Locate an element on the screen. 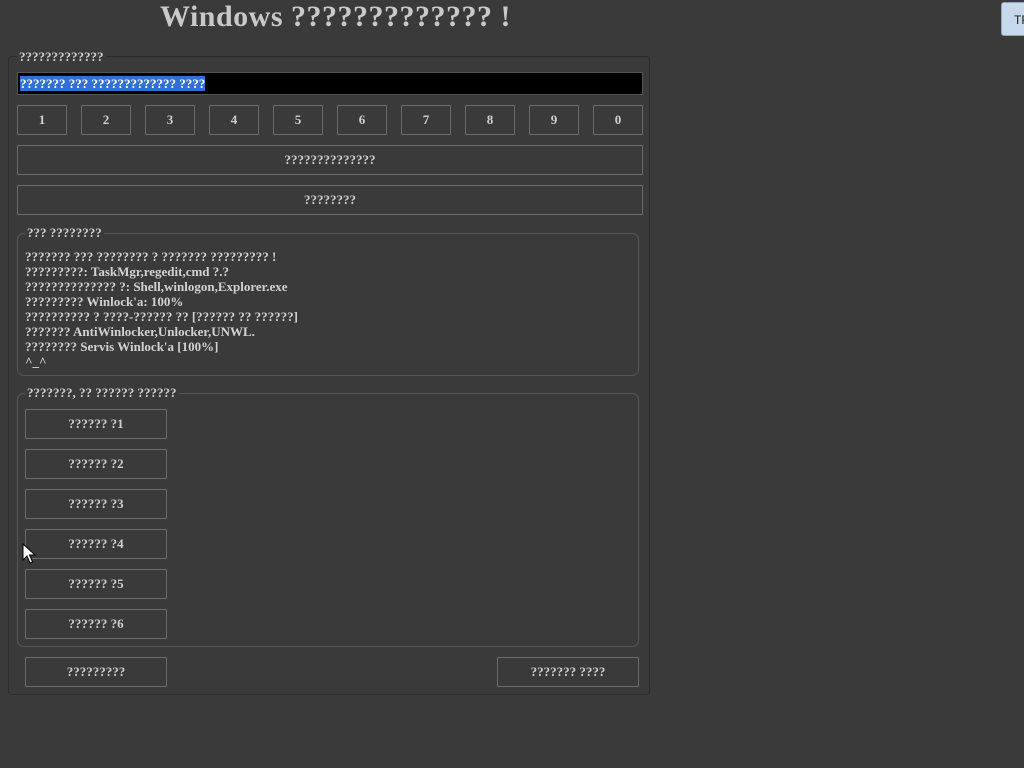 Image resolution: width=1024 pixels, height=768 pixels. keypad-button-1: 1 is located at coordinates (42, 120).